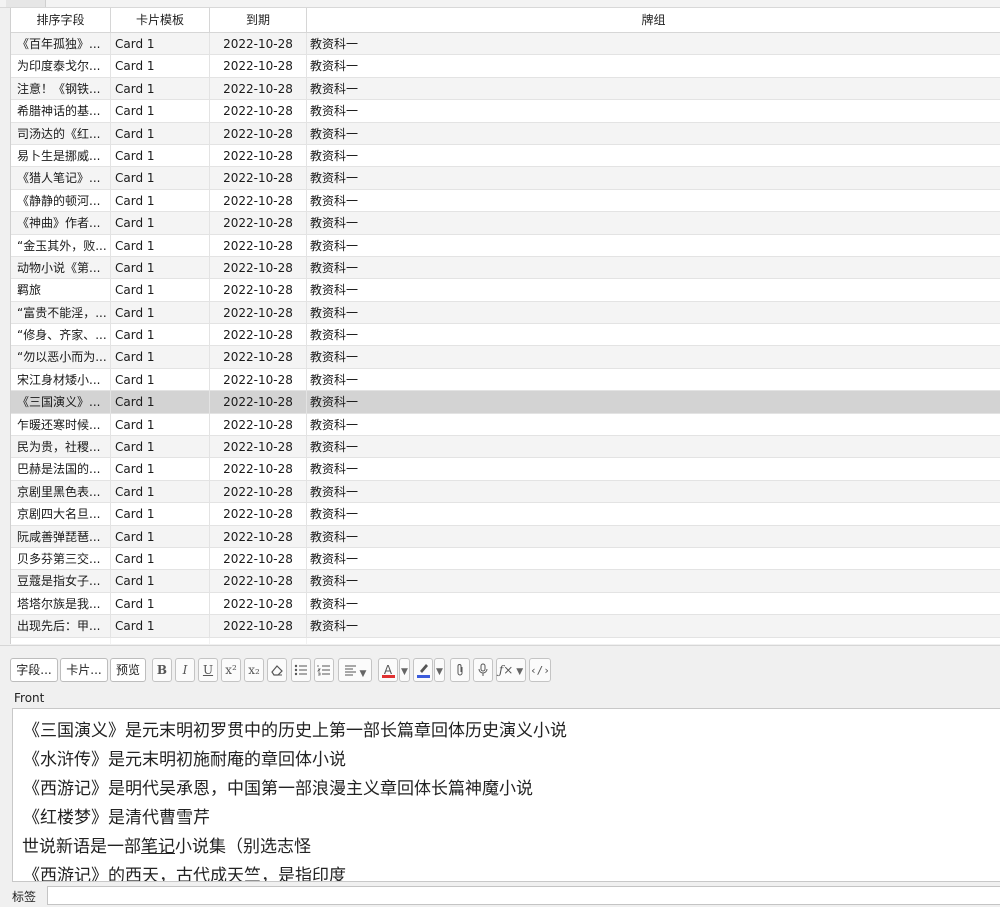  Describe the element at coordinates (277, 670) in the screenshot. I see `clear-format-button` at that location.